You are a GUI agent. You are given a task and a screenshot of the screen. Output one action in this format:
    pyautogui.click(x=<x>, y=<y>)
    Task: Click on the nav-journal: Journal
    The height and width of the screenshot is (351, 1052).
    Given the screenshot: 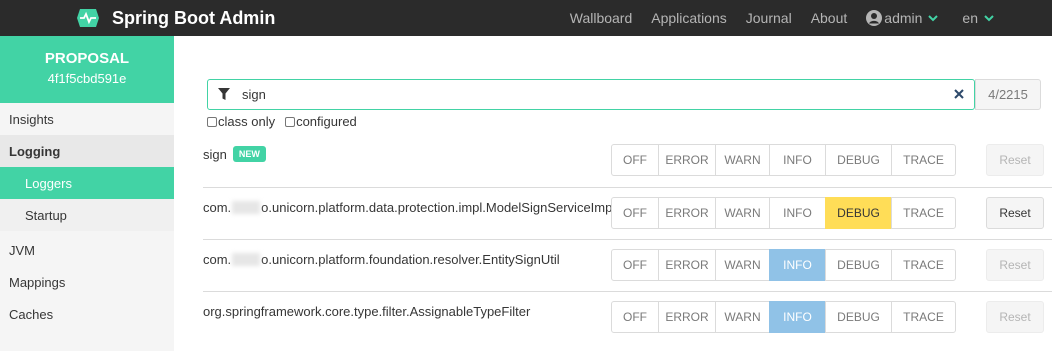 What is the action you would take?
    pyautogui.click(x=769, y=18)
    